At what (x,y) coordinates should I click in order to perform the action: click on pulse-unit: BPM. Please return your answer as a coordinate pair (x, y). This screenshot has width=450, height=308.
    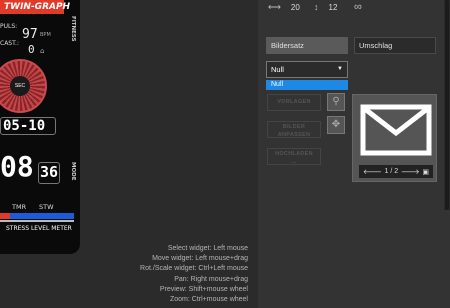
    Looking at the image, I should click on (45, 35).